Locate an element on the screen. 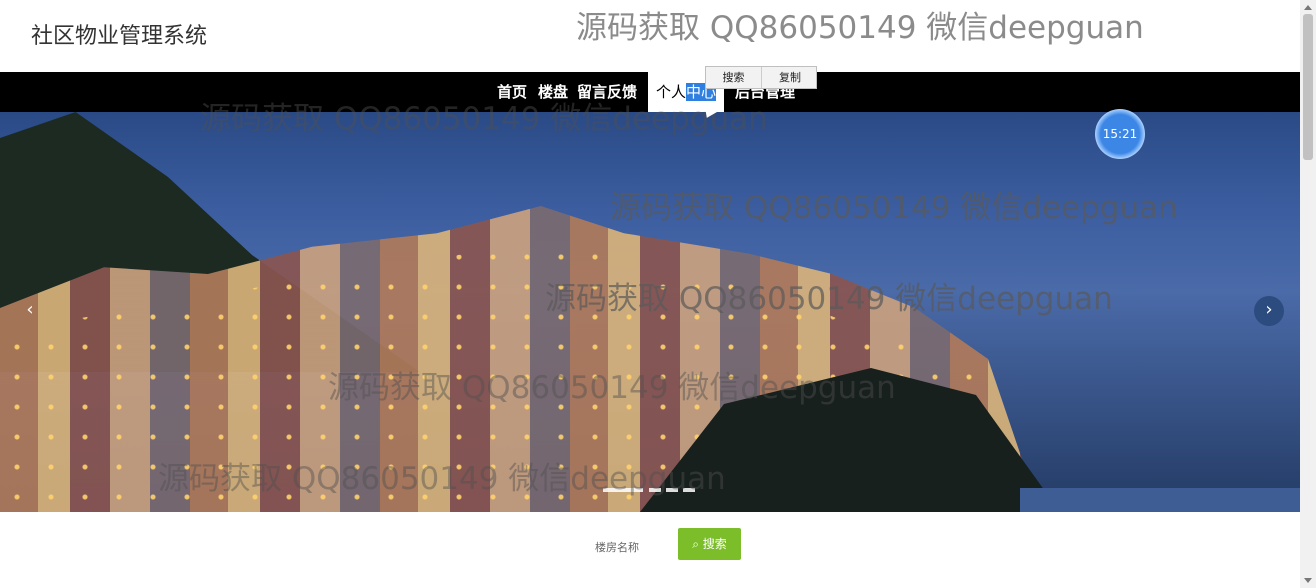  context-copy-button: 复制 is located at coordinates (790, 77).